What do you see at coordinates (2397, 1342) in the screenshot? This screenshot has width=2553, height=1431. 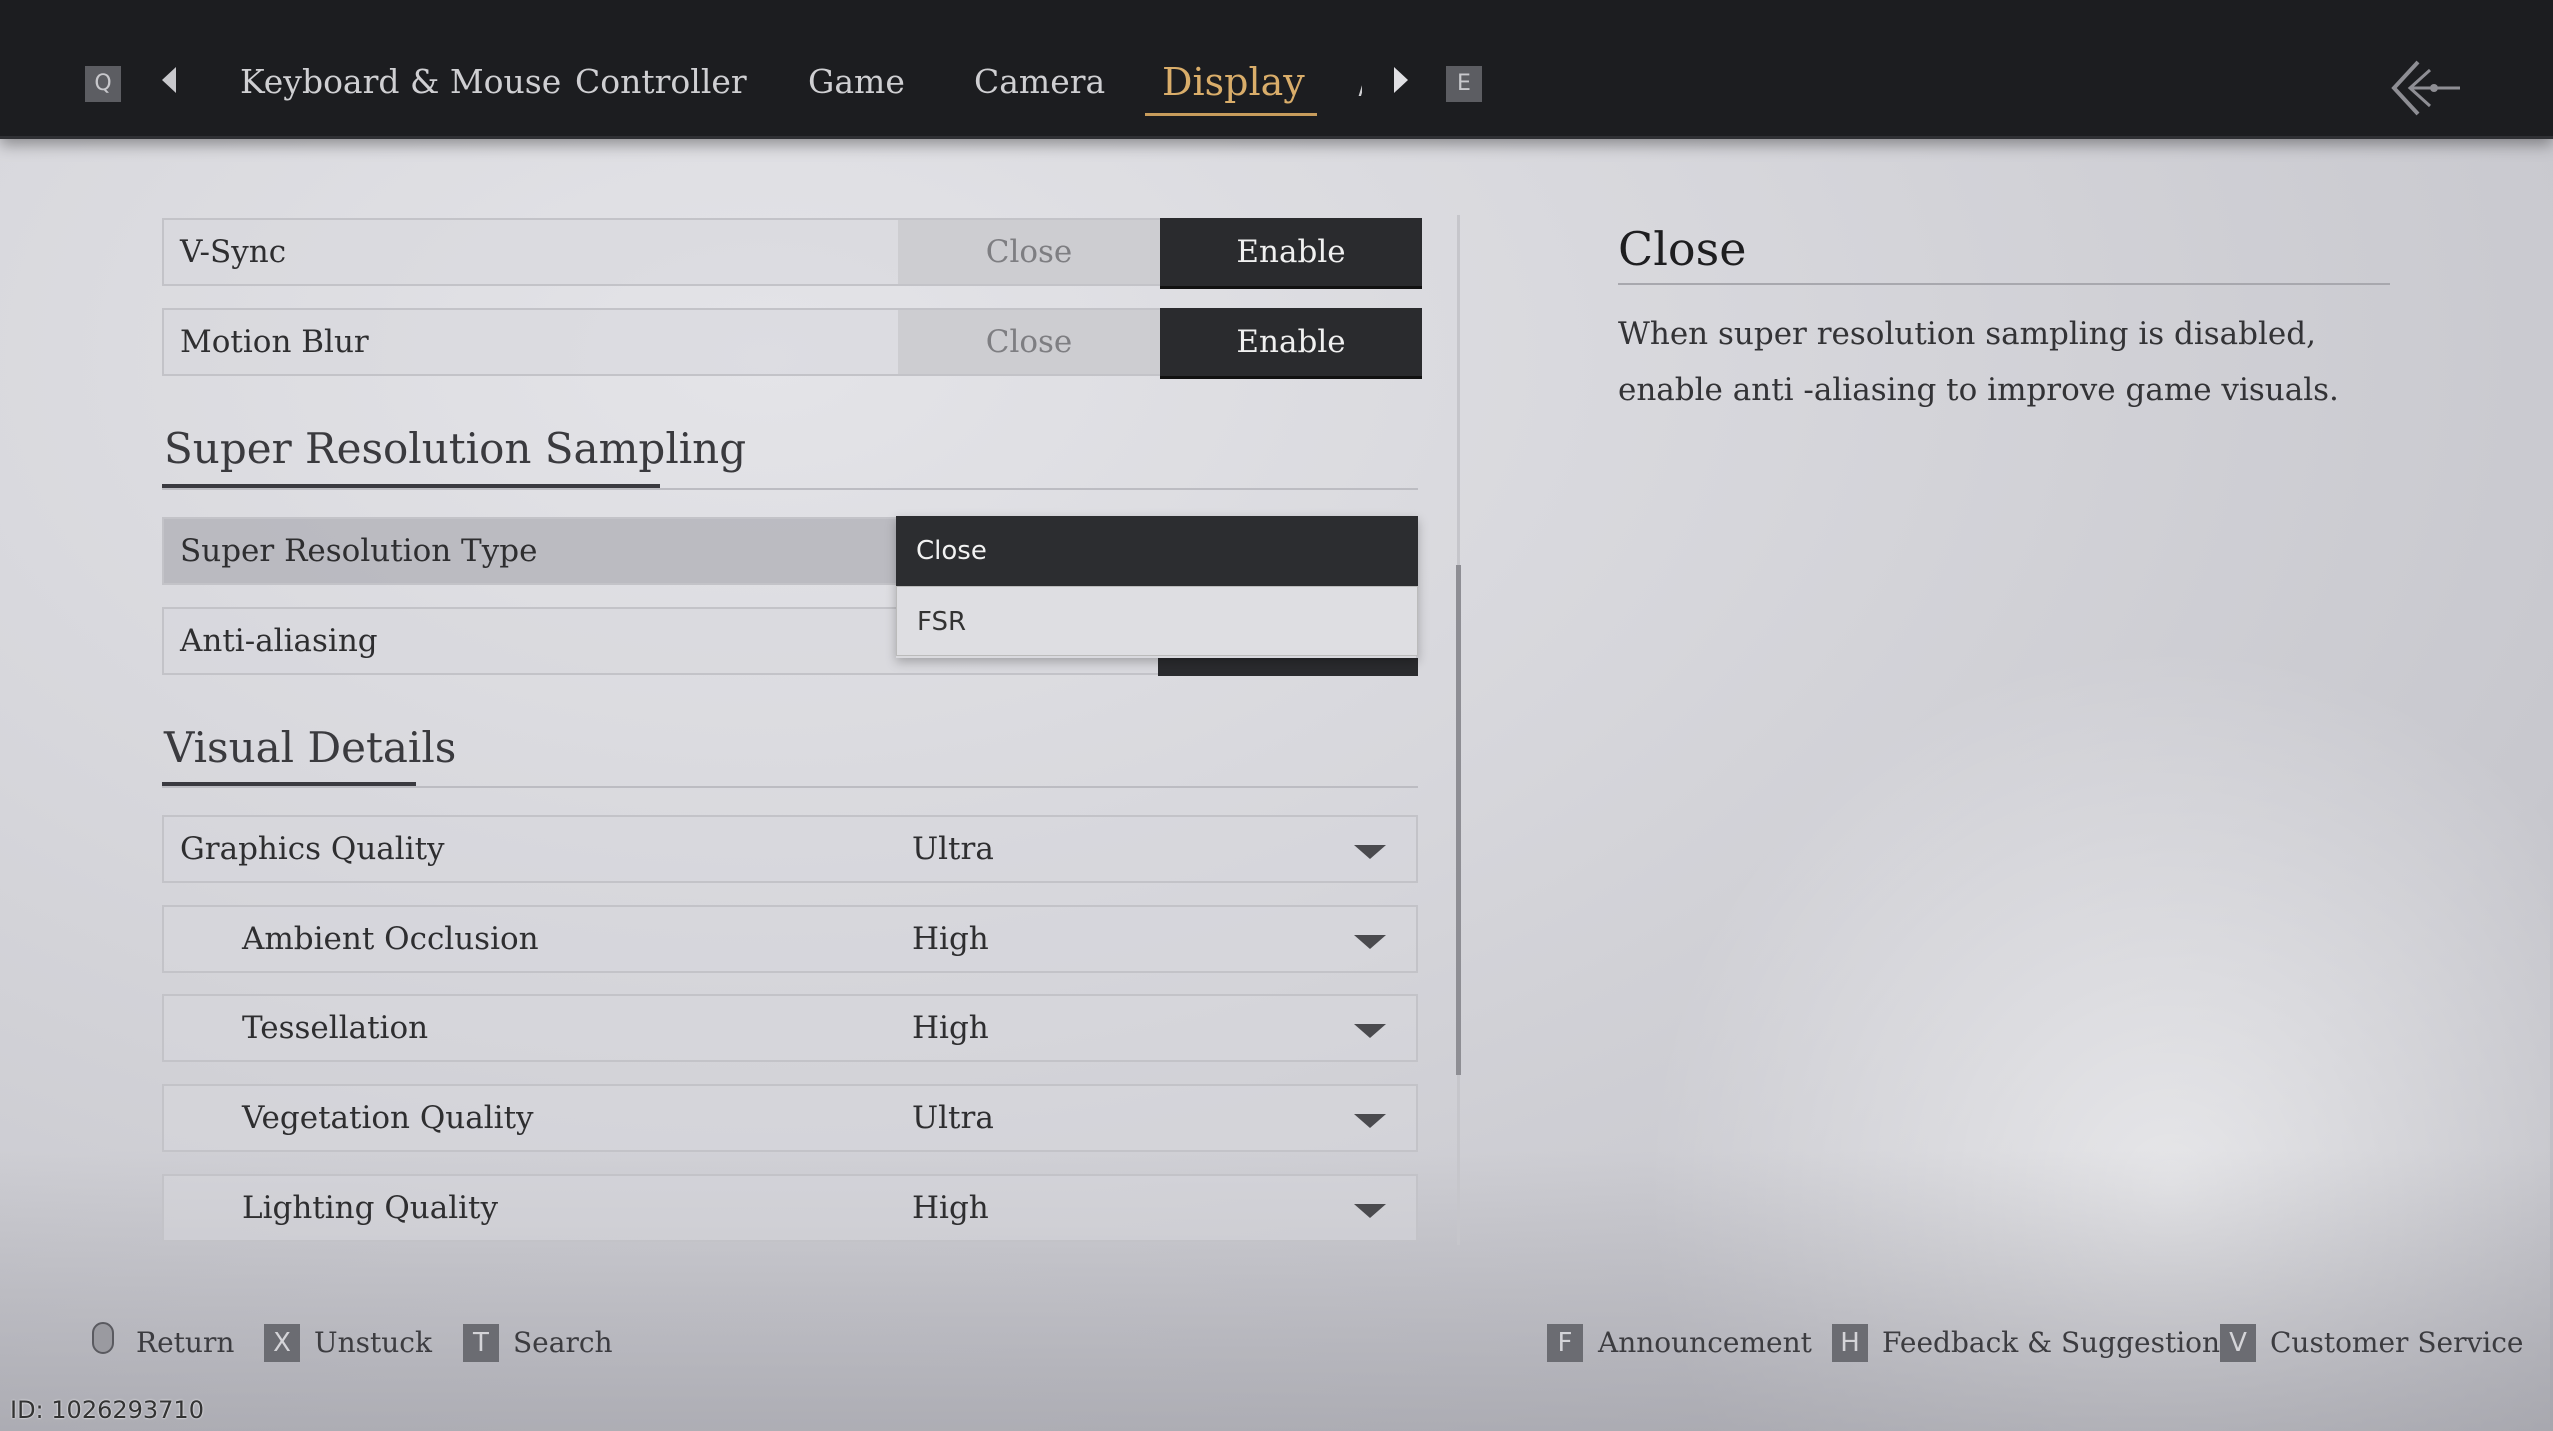 I see `customer-service-hint: Customer Service` at bounding box center [2397, 1342].